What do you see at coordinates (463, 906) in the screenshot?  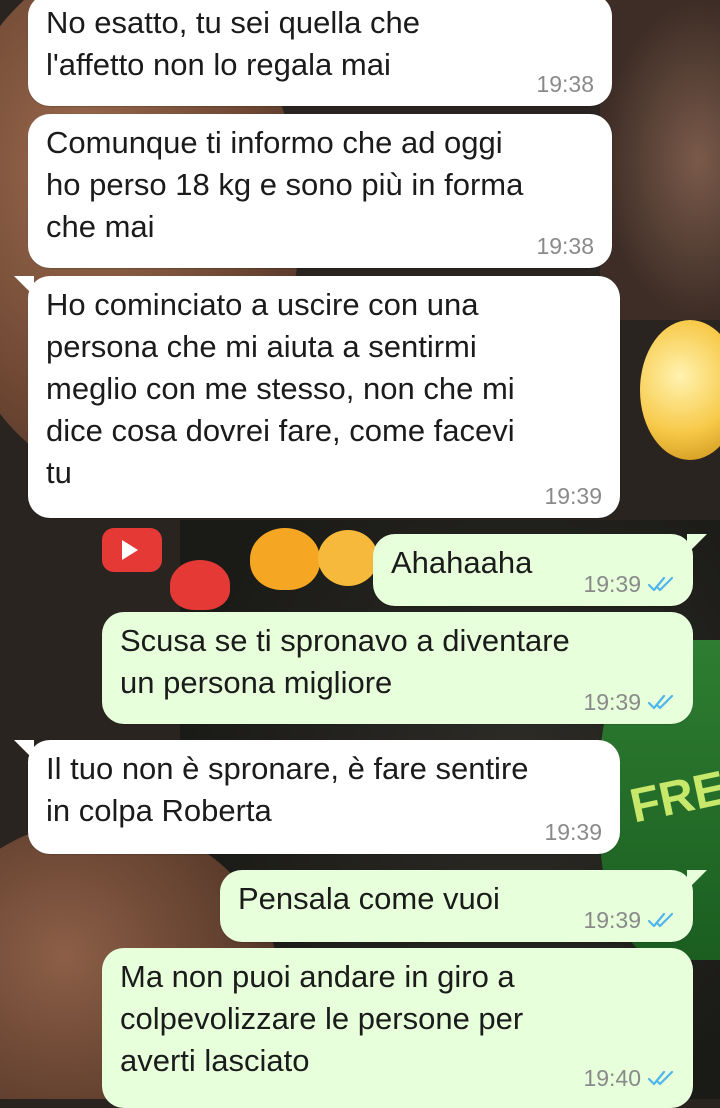 I see `message-bubble-outgoing: Pensala come vuoi 19:39` at bounding box center [463, 906].